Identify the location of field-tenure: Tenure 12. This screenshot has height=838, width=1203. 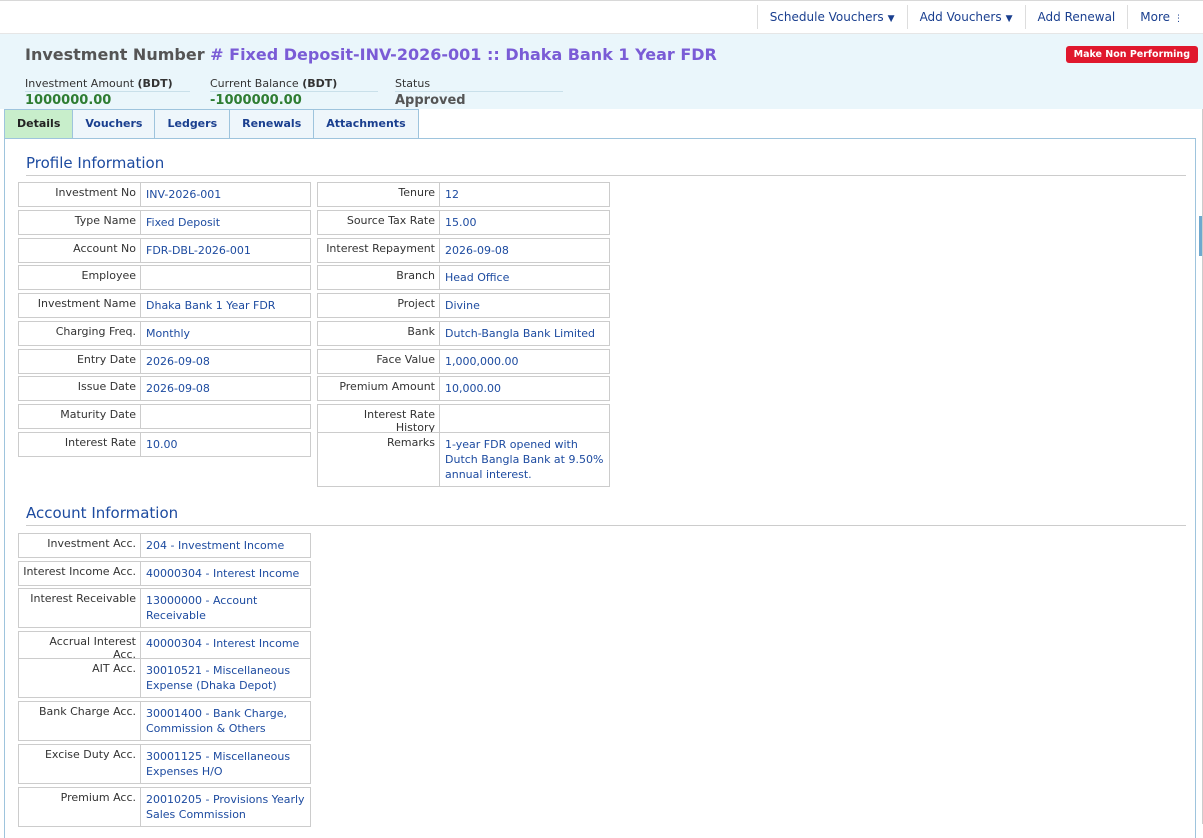
(463, 194).